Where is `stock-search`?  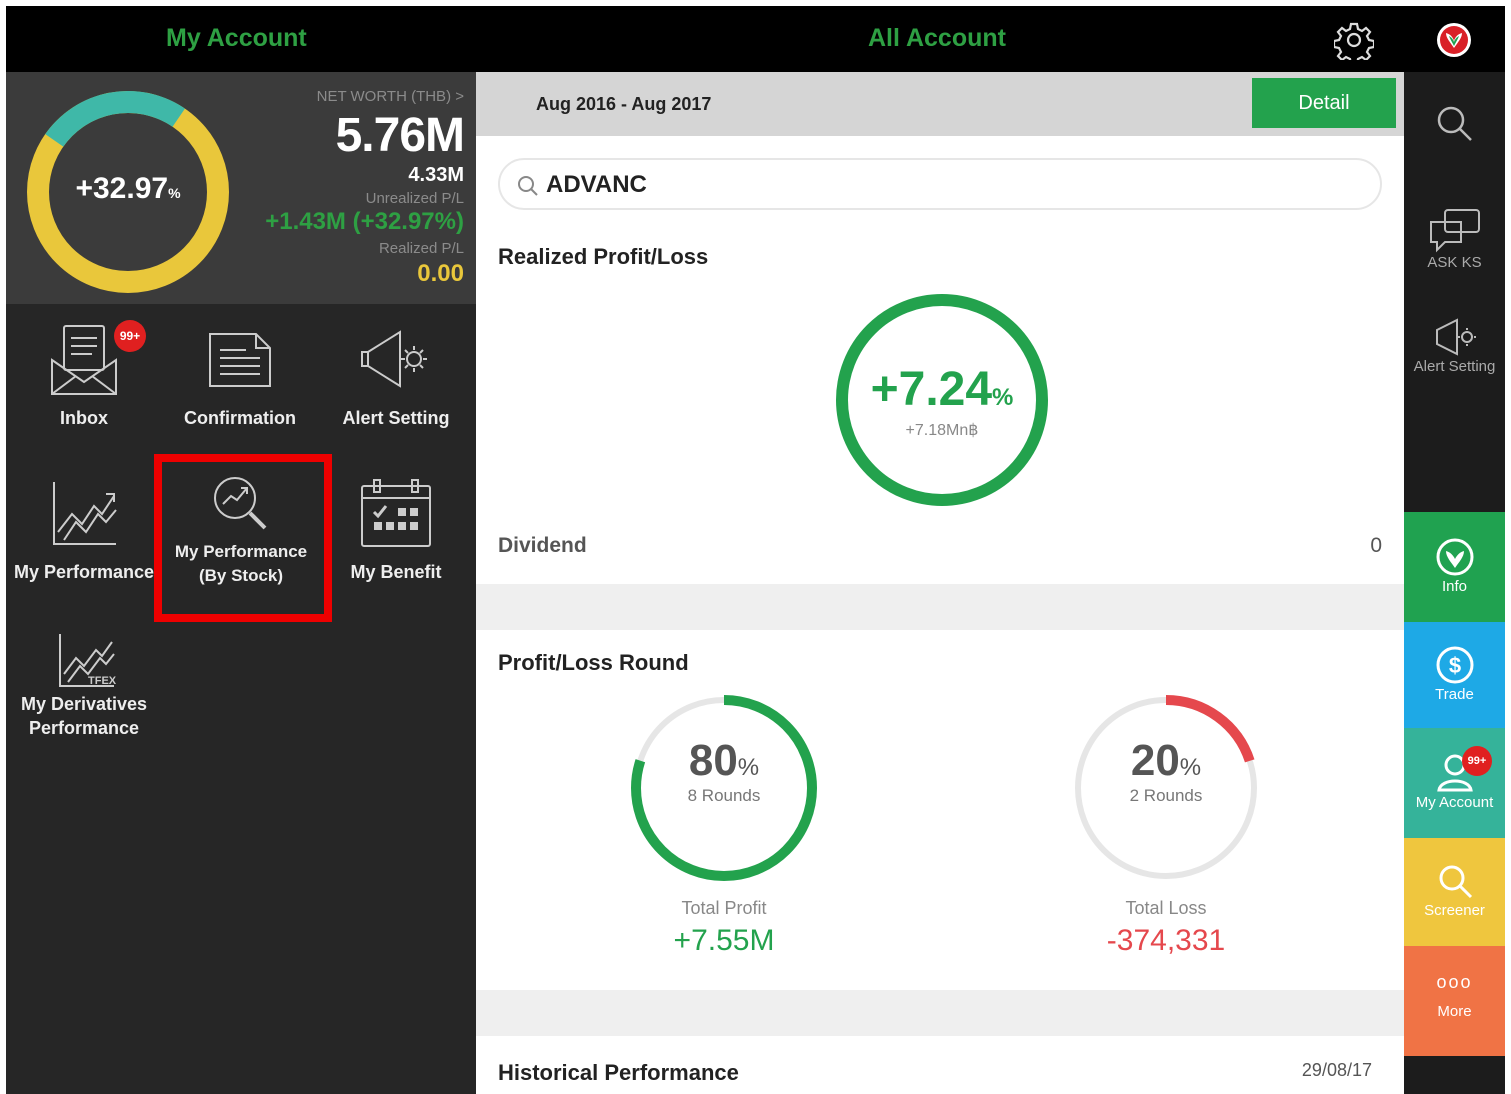
stock-search is located at coordinates (940, 184).